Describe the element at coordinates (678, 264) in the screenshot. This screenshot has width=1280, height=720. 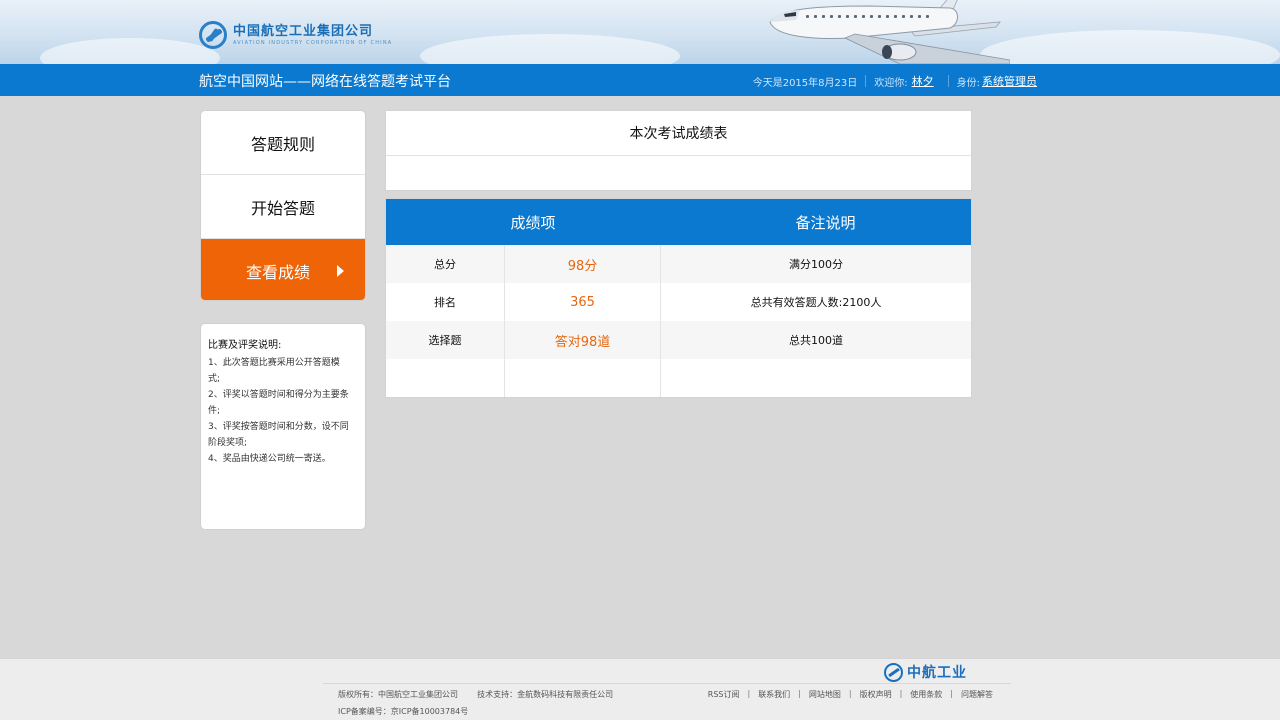
I see `table-row: 总分 98分 满分100分` at that location.